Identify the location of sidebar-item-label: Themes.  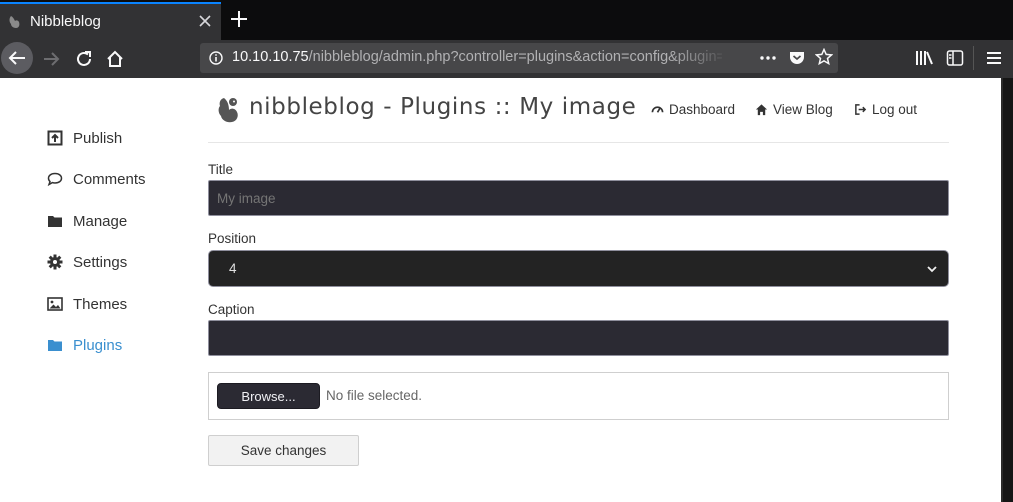
(100, 304).